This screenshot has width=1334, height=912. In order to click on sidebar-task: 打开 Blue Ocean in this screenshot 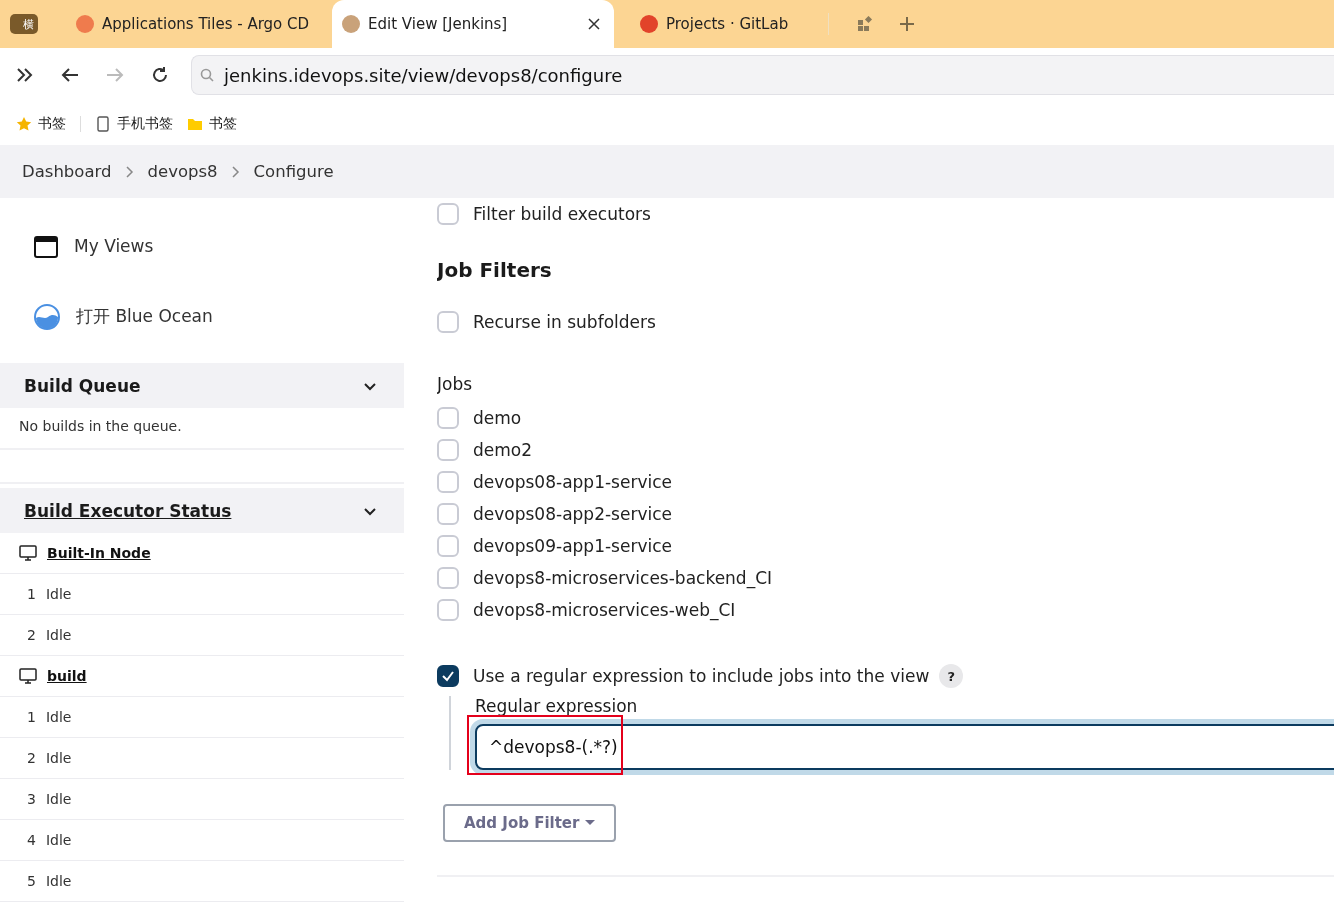, I will do `click(202, 316)`.